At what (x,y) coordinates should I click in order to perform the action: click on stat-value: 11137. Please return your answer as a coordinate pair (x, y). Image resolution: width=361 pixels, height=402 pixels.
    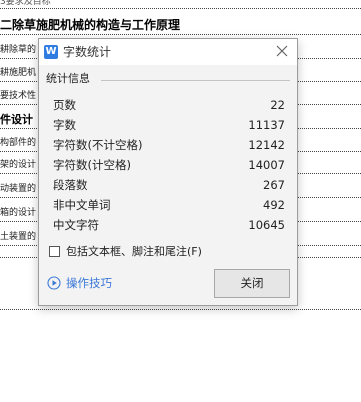
    Looking at the image, I should click on (266, 125).